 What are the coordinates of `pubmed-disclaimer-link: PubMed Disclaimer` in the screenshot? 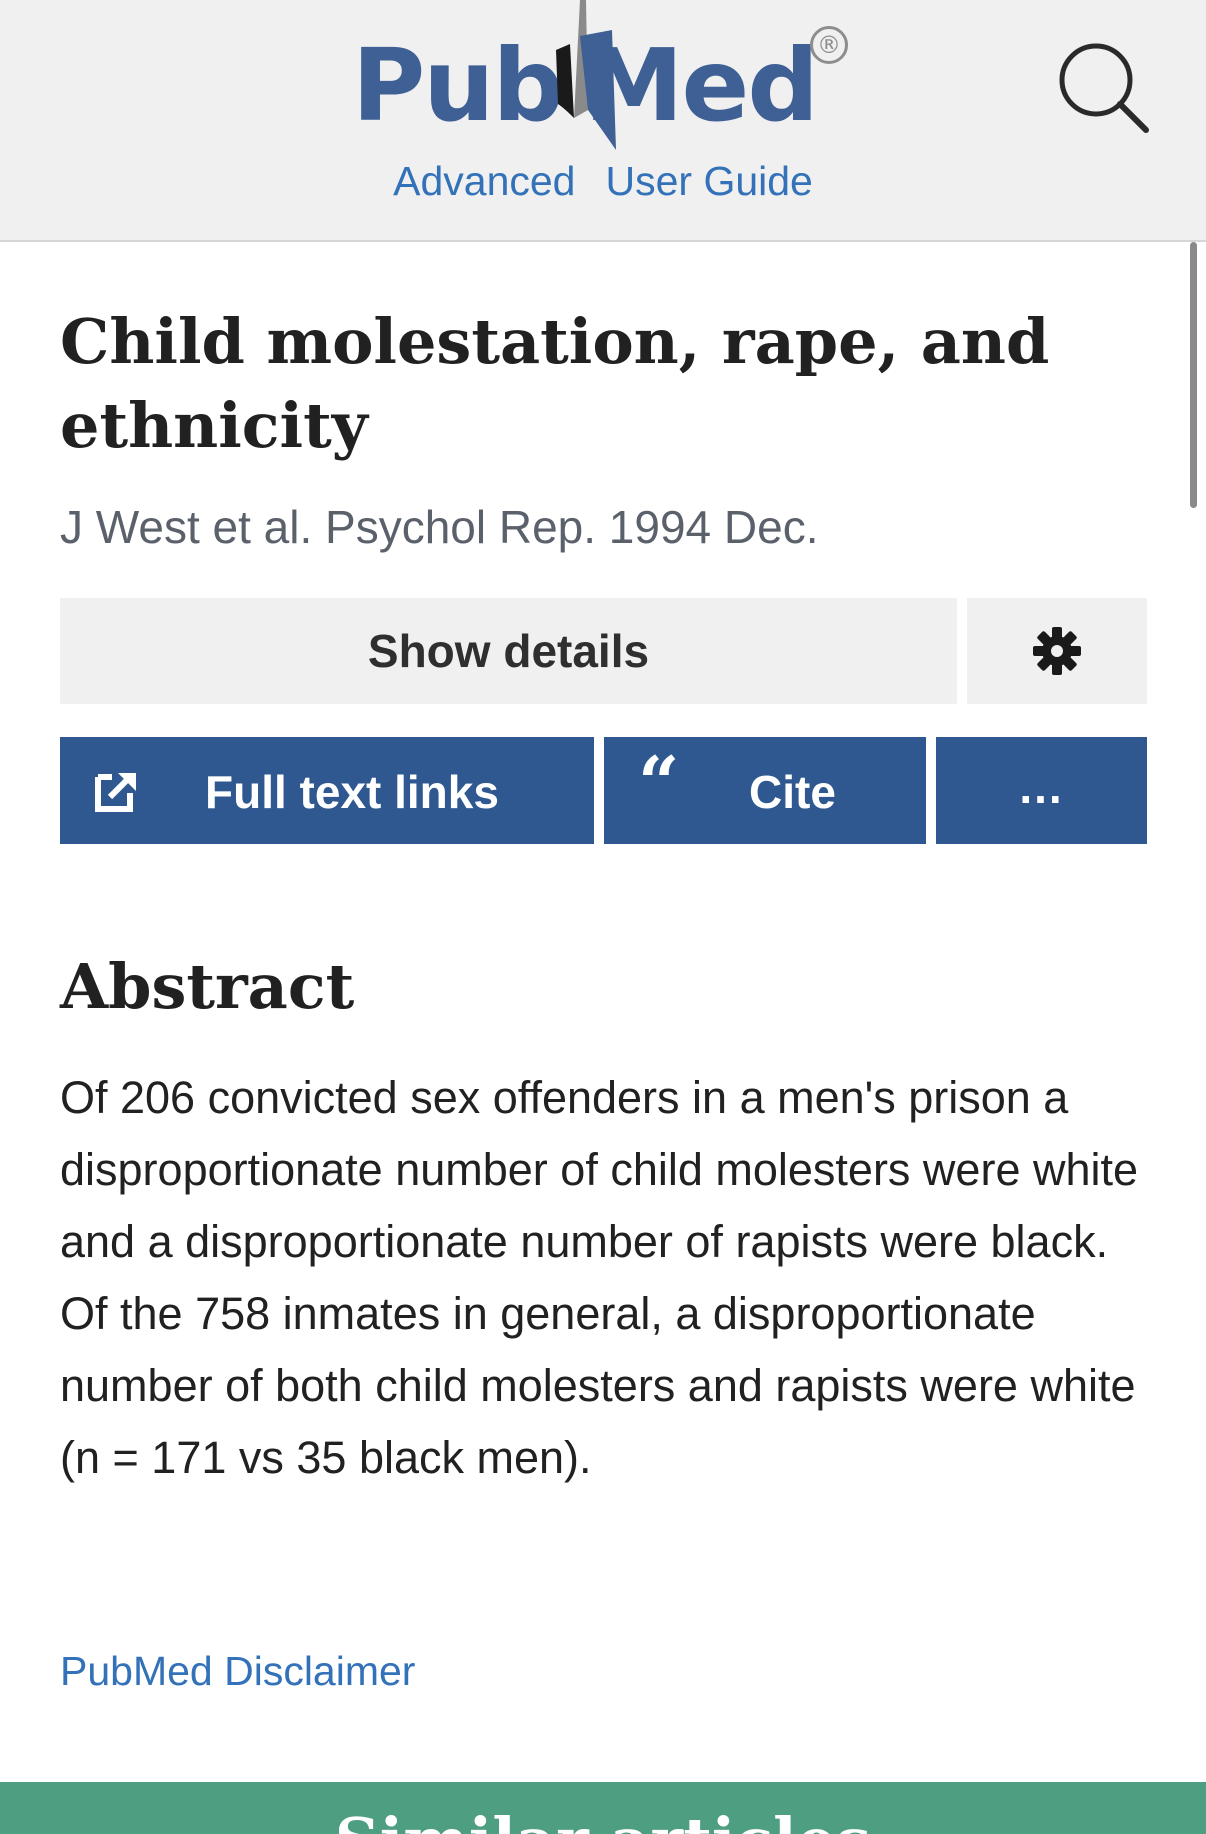 It's located at (237, 1671).